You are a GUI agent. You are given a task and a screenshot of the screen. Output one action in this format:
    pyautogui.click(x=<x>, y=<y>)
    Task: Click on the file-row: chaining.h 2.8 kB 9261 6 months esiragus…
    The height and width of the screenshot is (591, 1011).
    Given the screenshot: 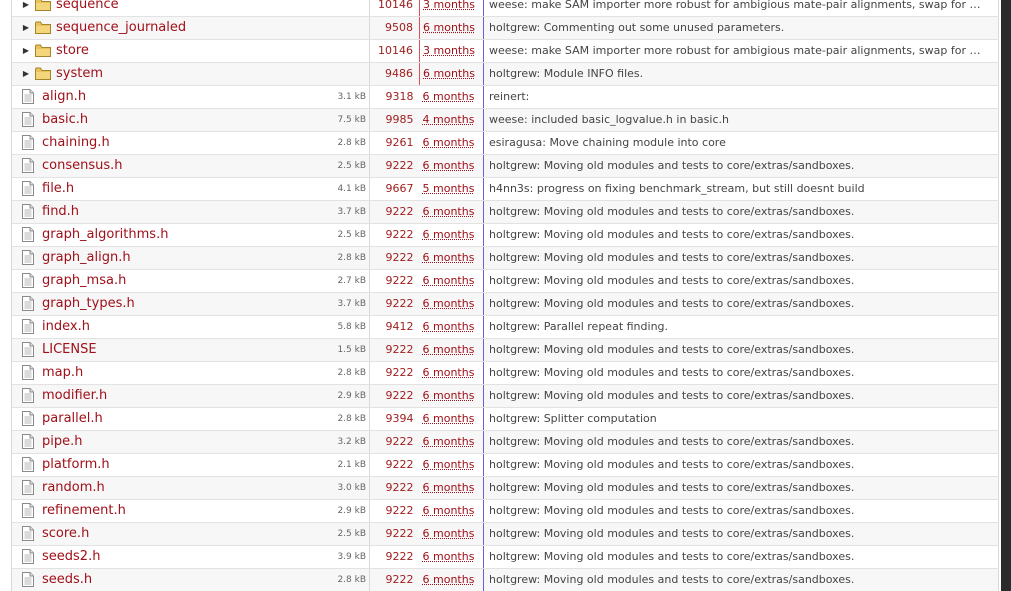 What is the action you would take?
    pyautogui.click(x=505, y=143)
    